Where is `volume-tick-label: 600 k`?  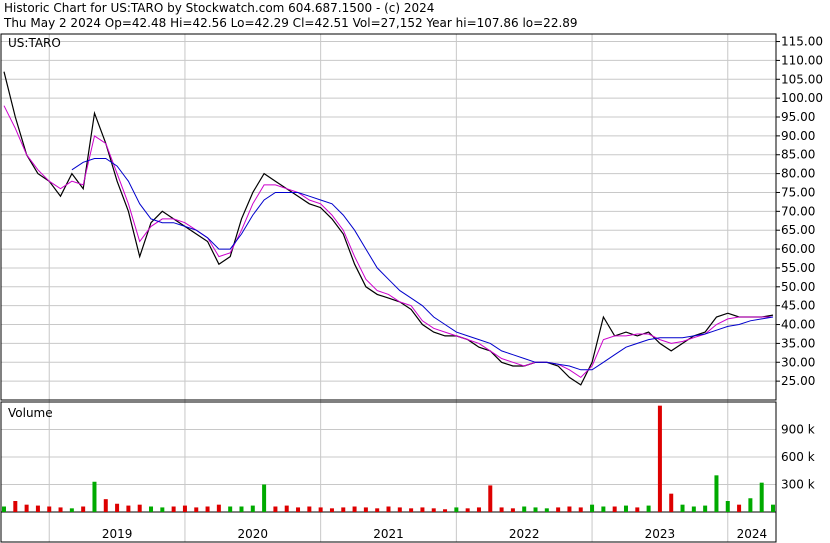
volume-tick-label: 600 k is located at coordinates (798, 457).